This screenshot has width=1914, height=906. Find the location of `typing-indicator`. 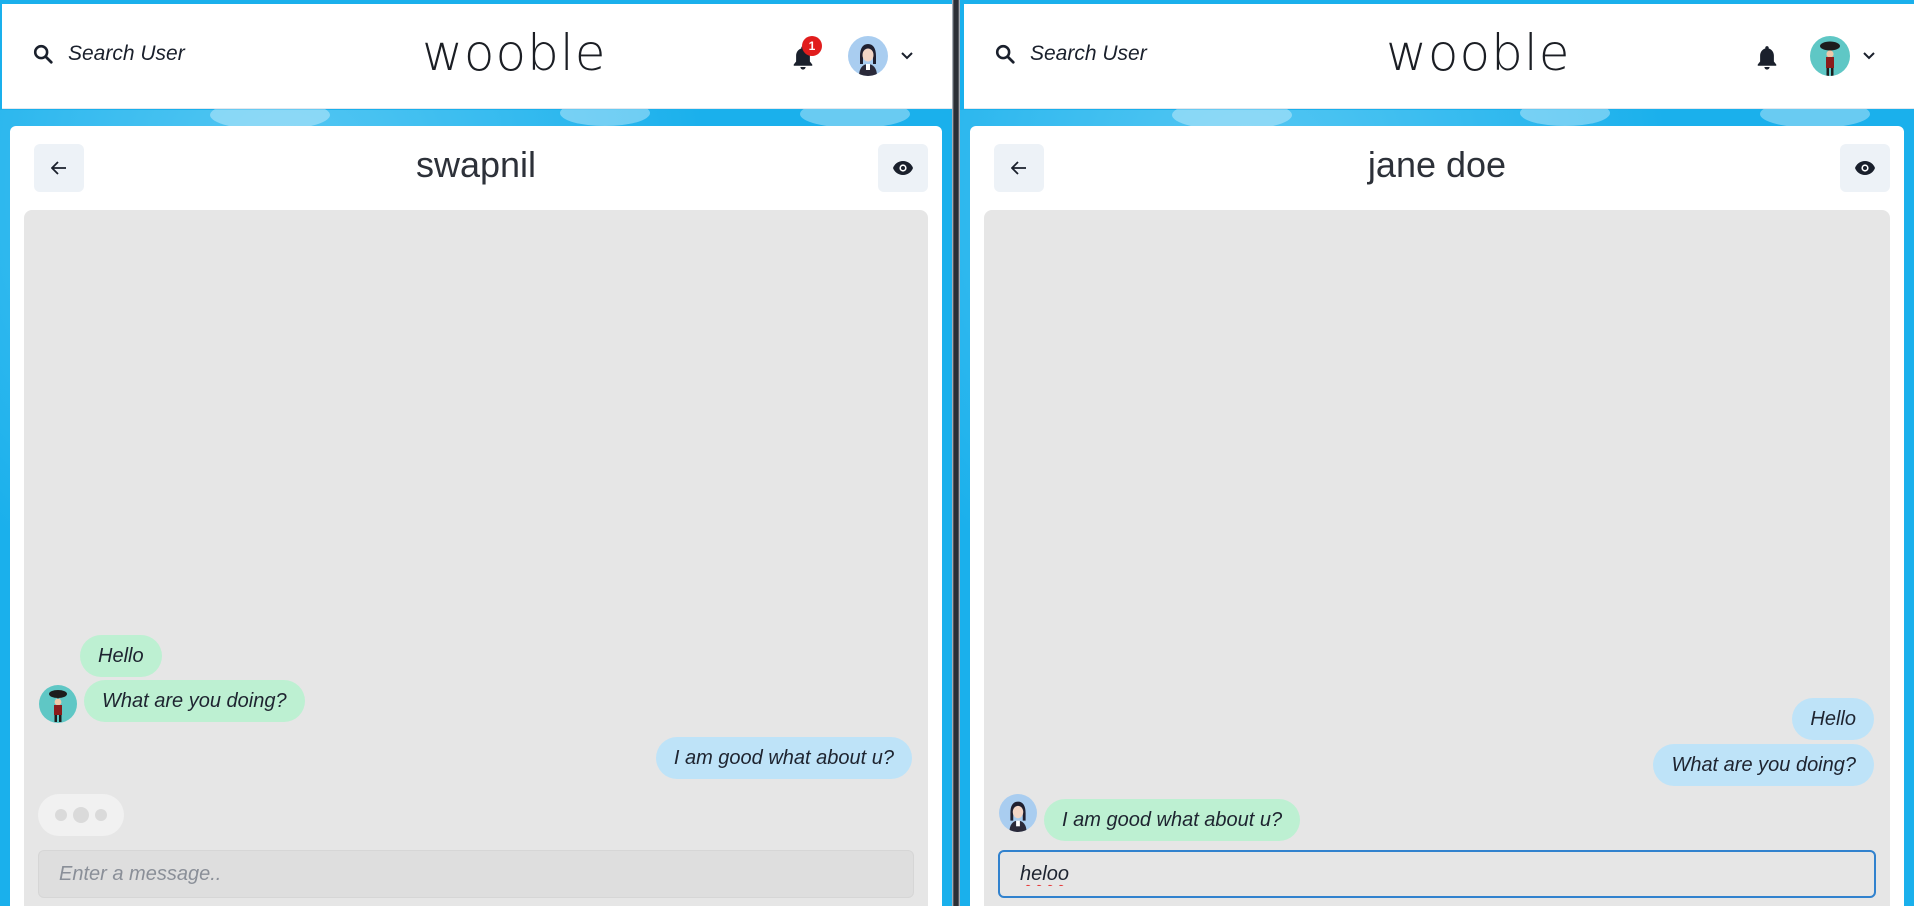

typing-indicator is located at coordinates (81, 815).